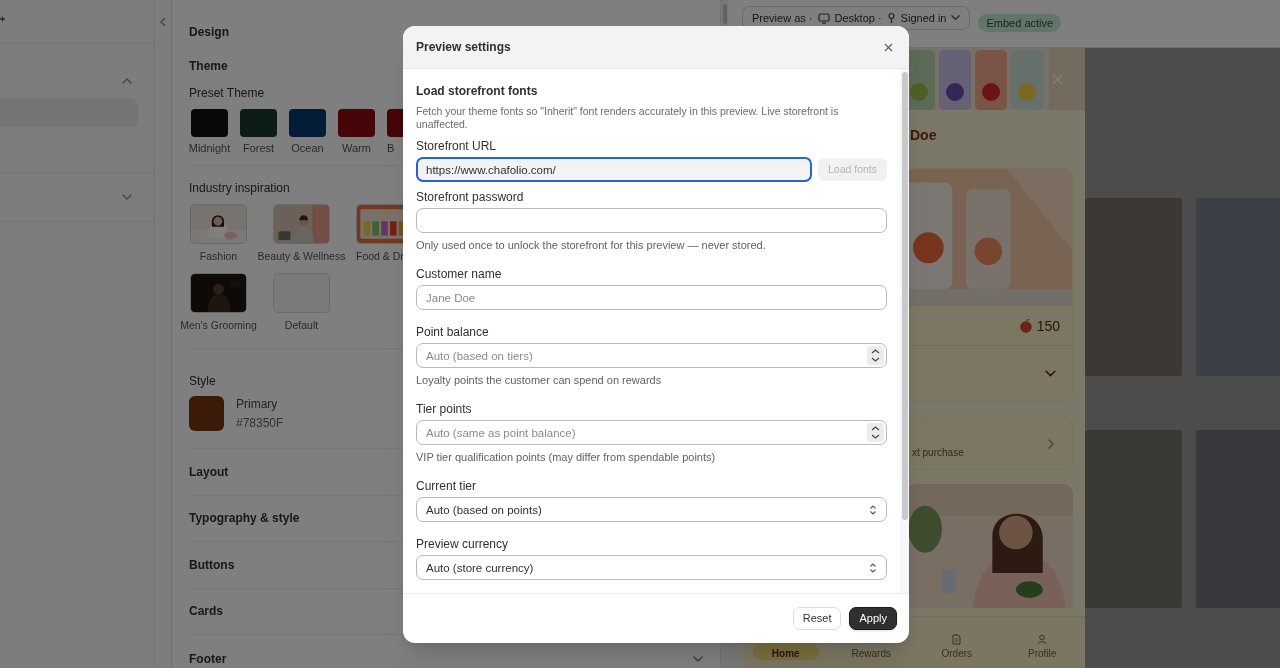 This screenshot has height=668, width=1280. Describe the element at coordinates (244, 518) in the screenshot. I see `section-title: Typography & style` at that location.